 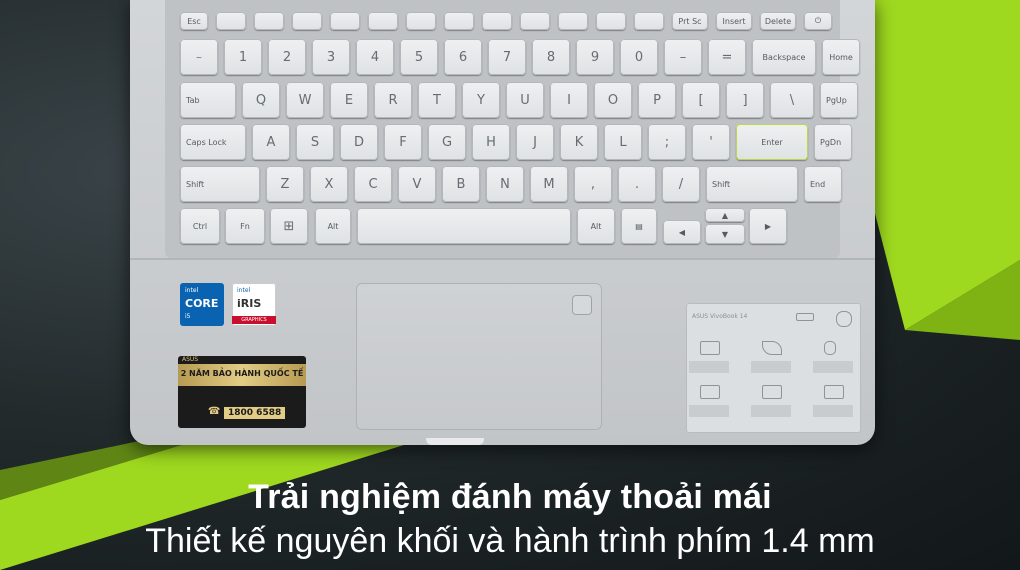 What do you see at coordinates (459, 21) in the screenshot?
I see `key-fn-row-7-blank` at bounding box center [459, 21].